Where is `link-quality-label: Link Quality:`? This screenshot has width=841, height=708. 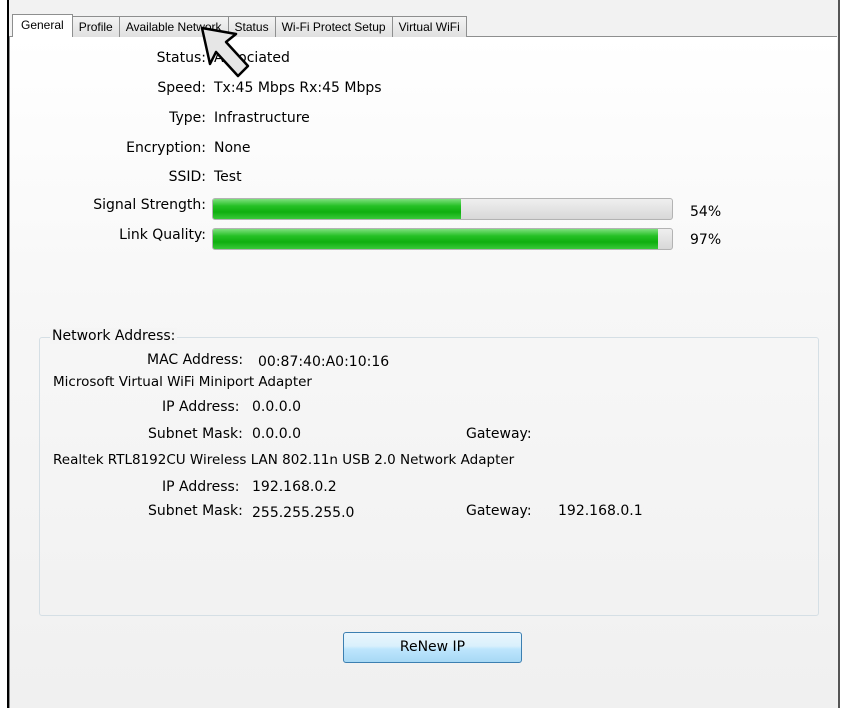
link-quality-label: Link Quality: is located at coordinates (162, 235).